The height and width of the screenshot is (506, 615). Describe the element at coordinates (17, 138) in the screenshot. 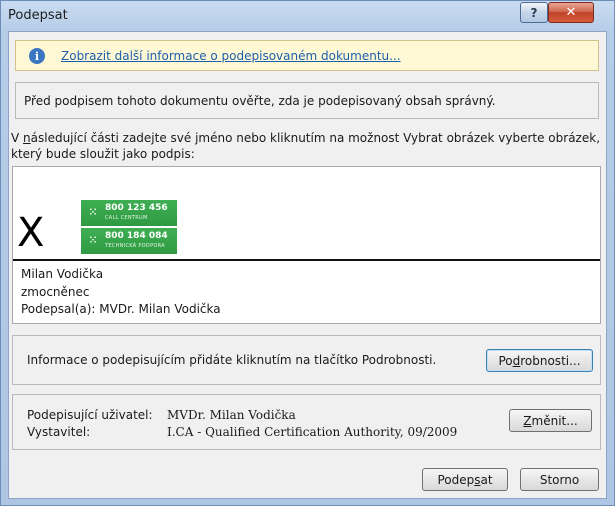

I see `instructions-prefix: V` at that location.